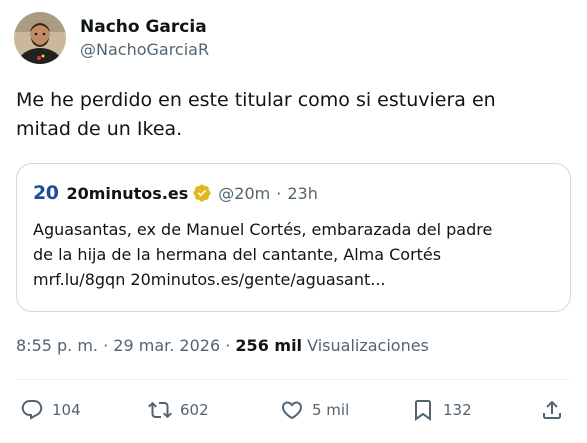 The height and width of the screenshot is (443, 587). Describe the element at coordinates (423, 410) in the screenshot. I see `bookmark-icon` at that location.